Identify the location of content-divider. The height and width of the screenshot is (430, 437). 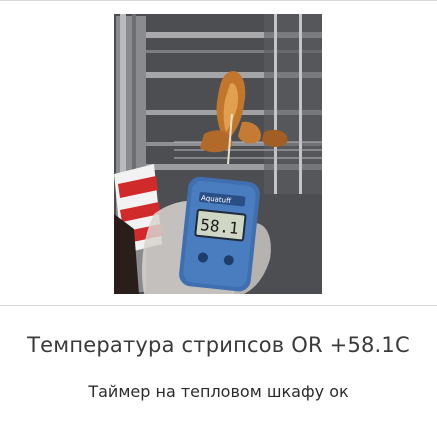
(218, 305).